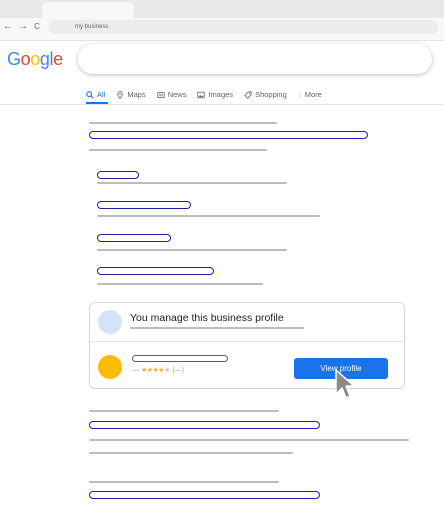 This screenshot has width=444, height=512. I want to click on empty-star-icon: ★, so click(167, 370).